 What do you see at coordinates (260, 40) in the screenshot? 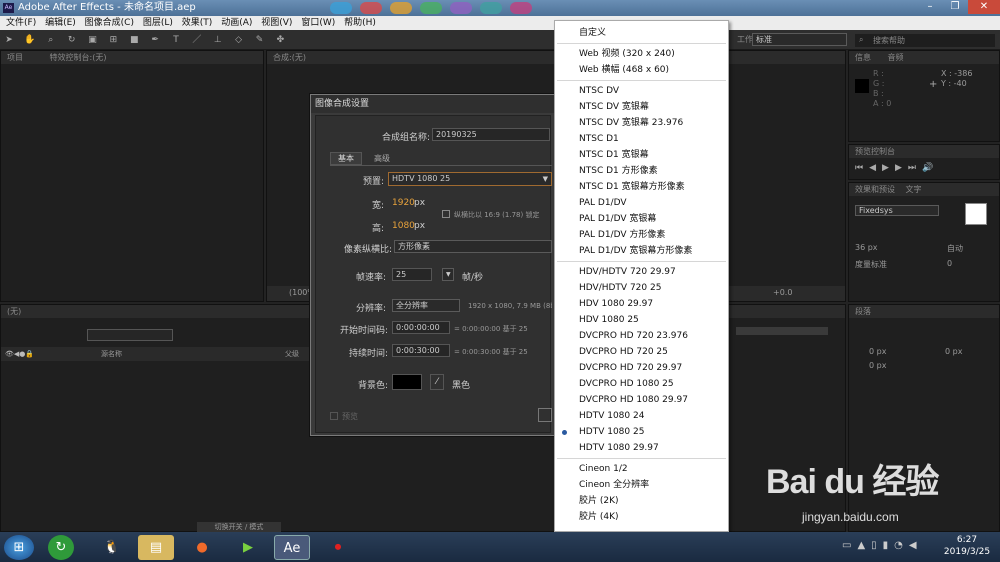
I see `roto-tool-icon: ✎` at bounding box center [260, 40].